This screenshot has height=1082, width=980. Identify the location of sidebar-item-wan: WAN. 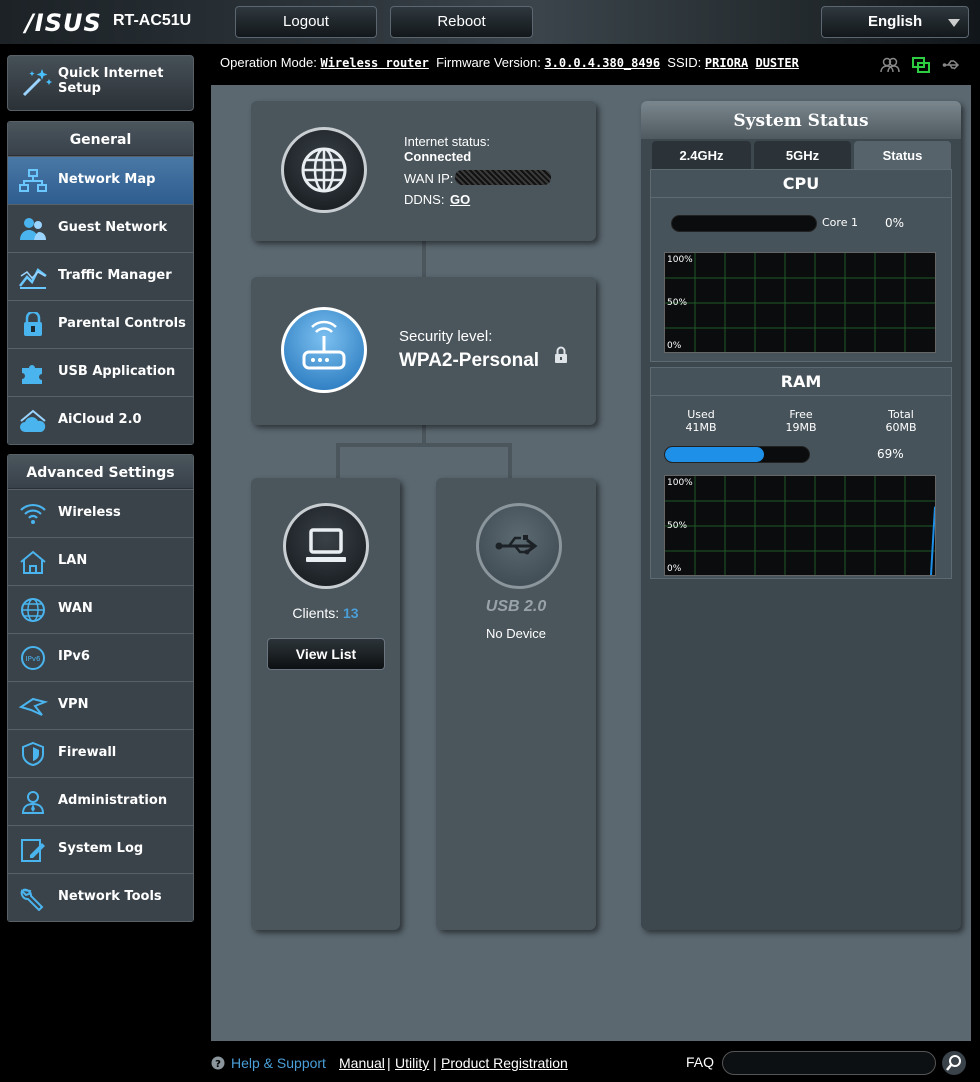
(100, 609).